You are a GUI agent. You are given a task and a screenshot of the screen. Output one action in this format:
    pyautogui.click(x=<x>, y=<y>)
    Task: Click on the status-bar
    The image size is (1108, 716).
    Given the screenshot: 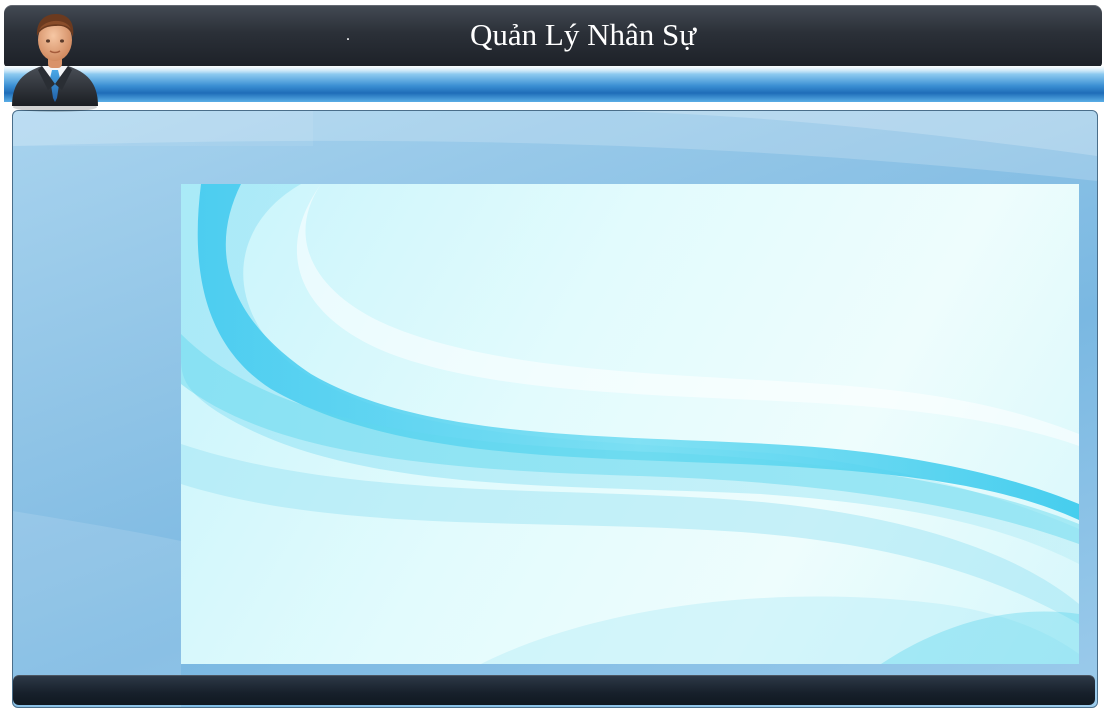 What is the action you would take?
    pyautogui.click(x=554, y=690)
    